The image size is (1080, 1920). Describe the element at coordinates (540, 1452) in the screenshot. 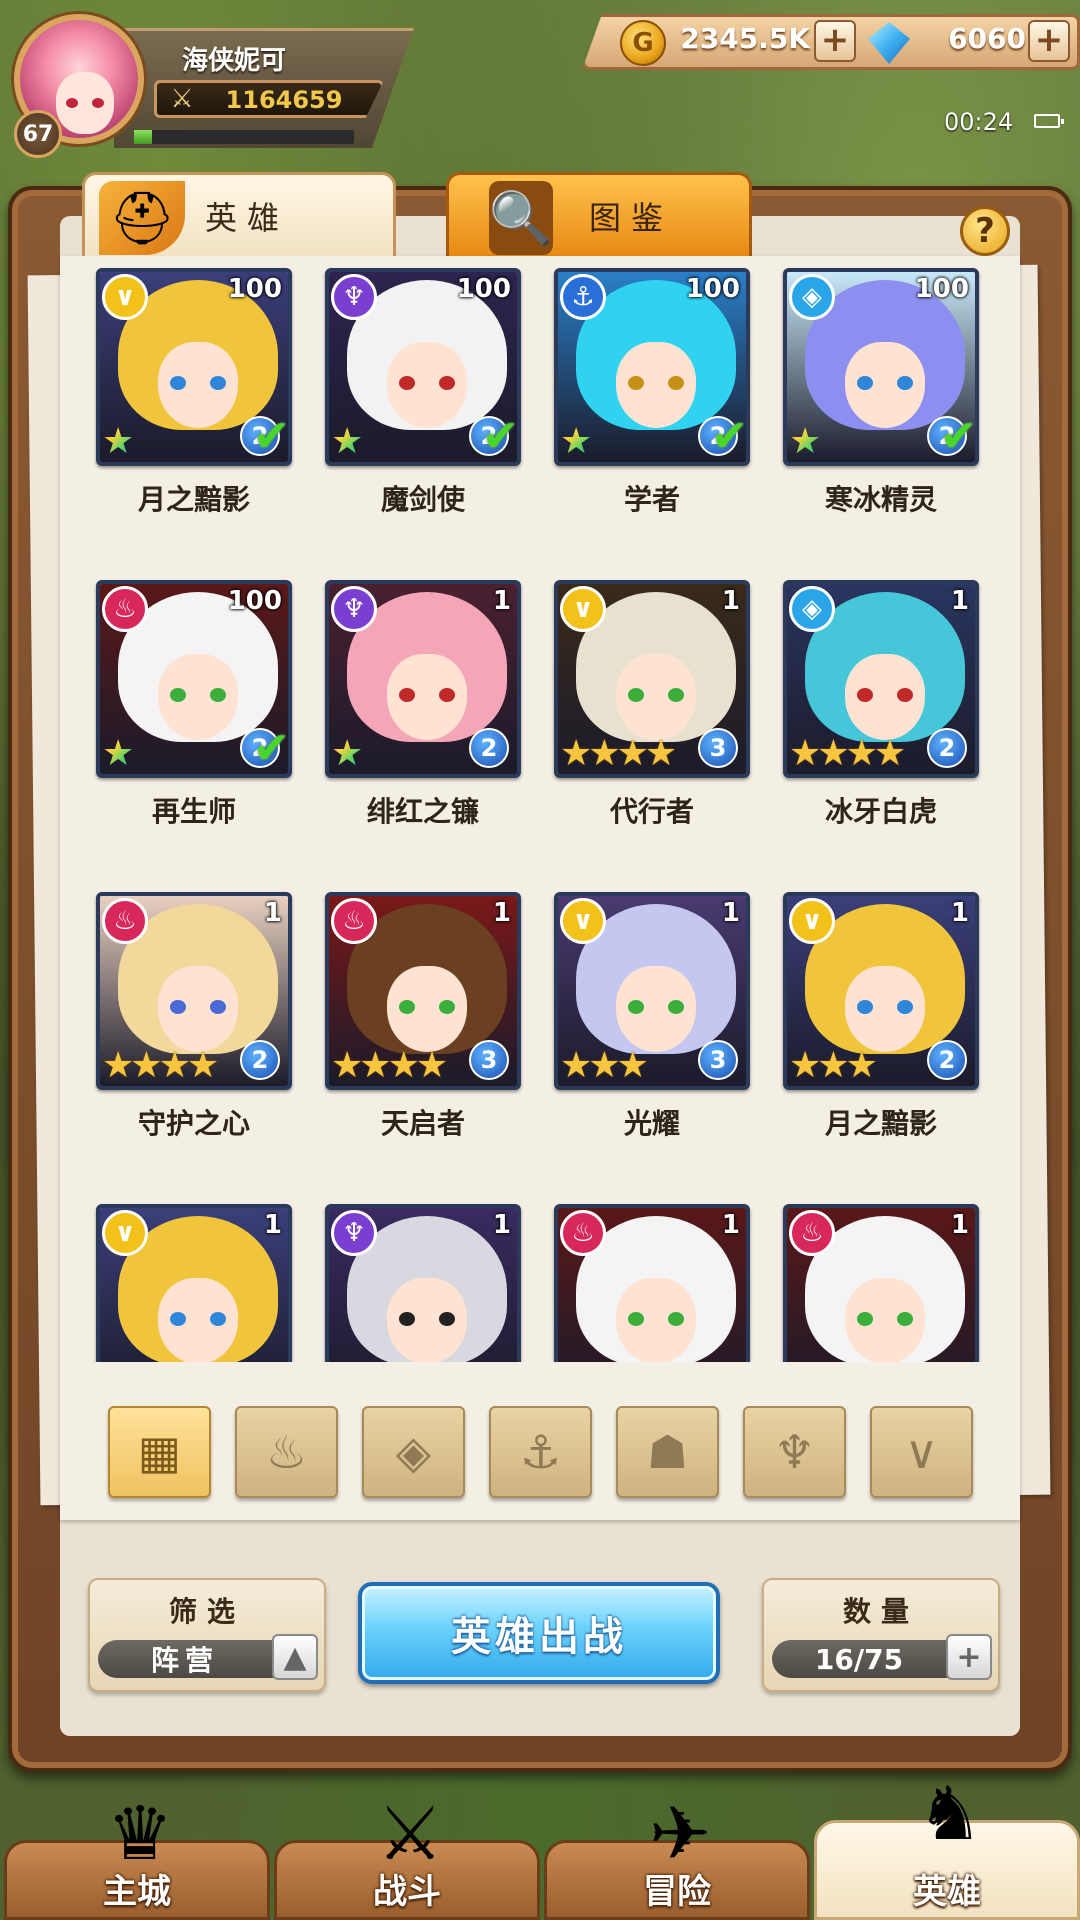

I see `filter-water-button: ⚓` at that location.